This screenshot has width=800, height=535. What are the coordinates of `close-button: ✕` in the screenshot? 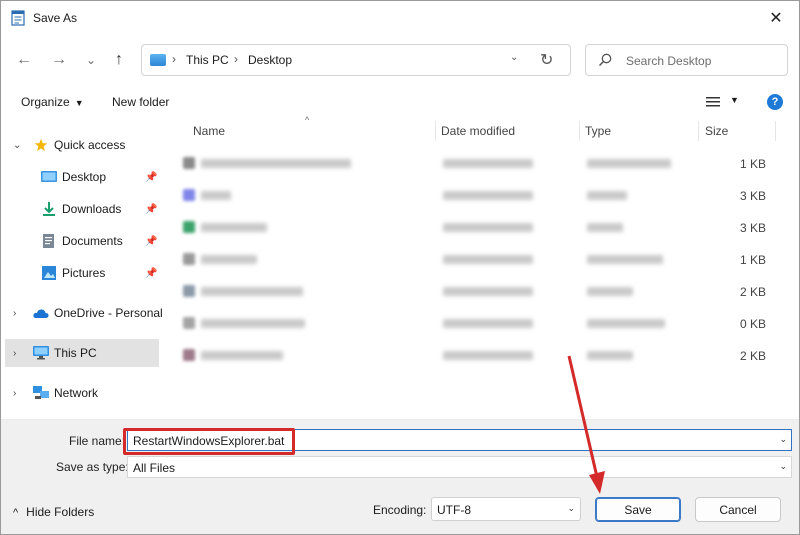 It's located at (776, 18).